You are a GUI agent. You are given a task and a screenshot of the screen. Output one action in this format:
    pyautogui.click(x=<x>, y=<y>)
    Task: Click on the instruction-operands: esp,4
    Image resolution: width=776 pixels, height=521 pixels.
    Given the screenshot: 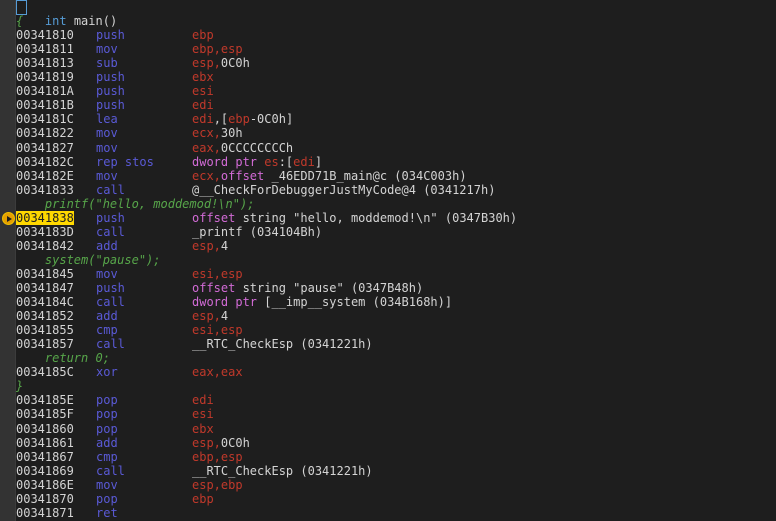 What is the action you would take?
    pyautogui.click(x=210, y=246)
    